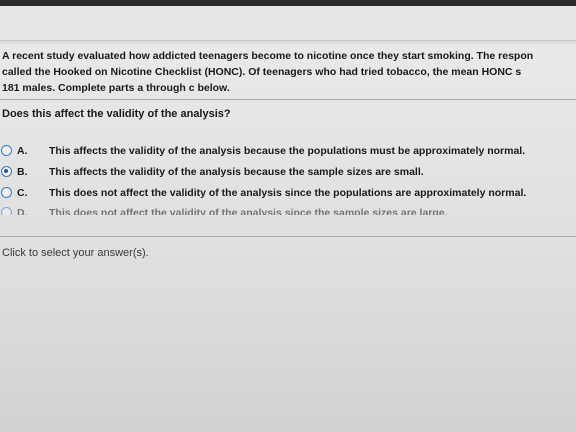  I want to click on option-a-radio, so click(6, 150).